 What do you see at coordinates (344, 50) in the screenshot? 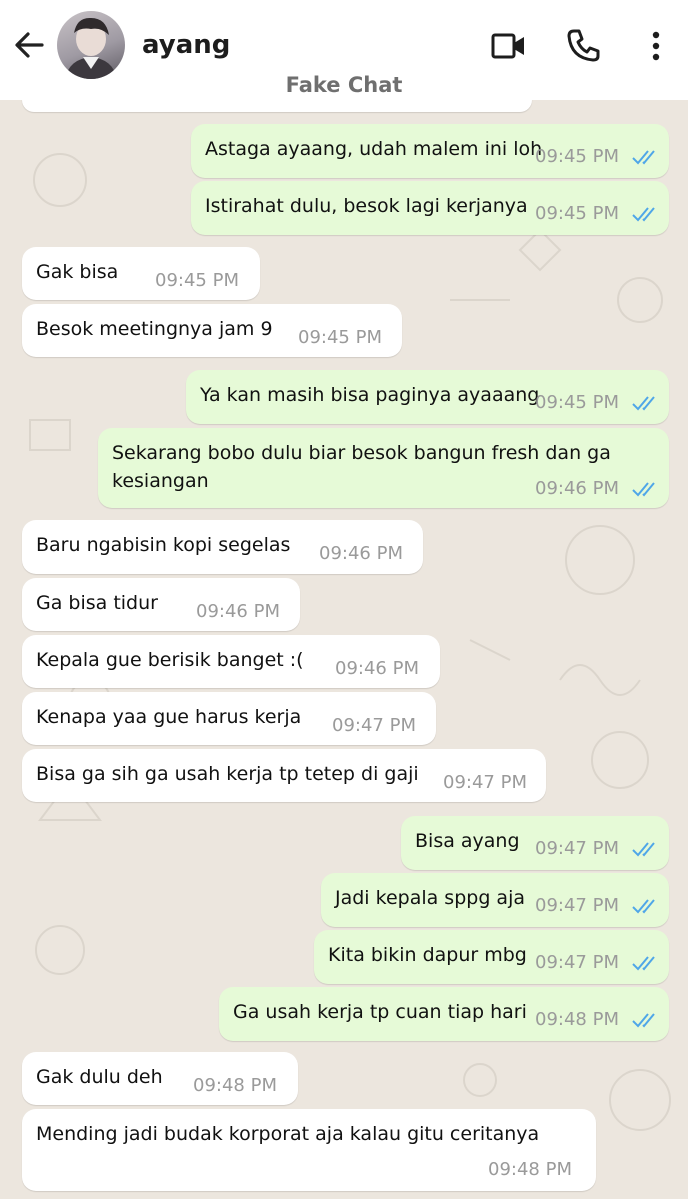
I see `chat-header: ayang Fake Chat` at bounding box center [344, 50].